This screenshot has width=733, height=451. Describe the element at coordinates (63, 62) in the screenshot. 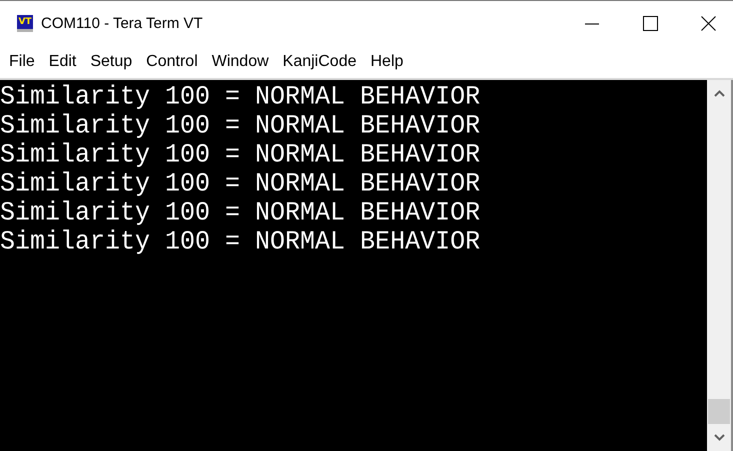

I see `menu-item: Edit` at that location.